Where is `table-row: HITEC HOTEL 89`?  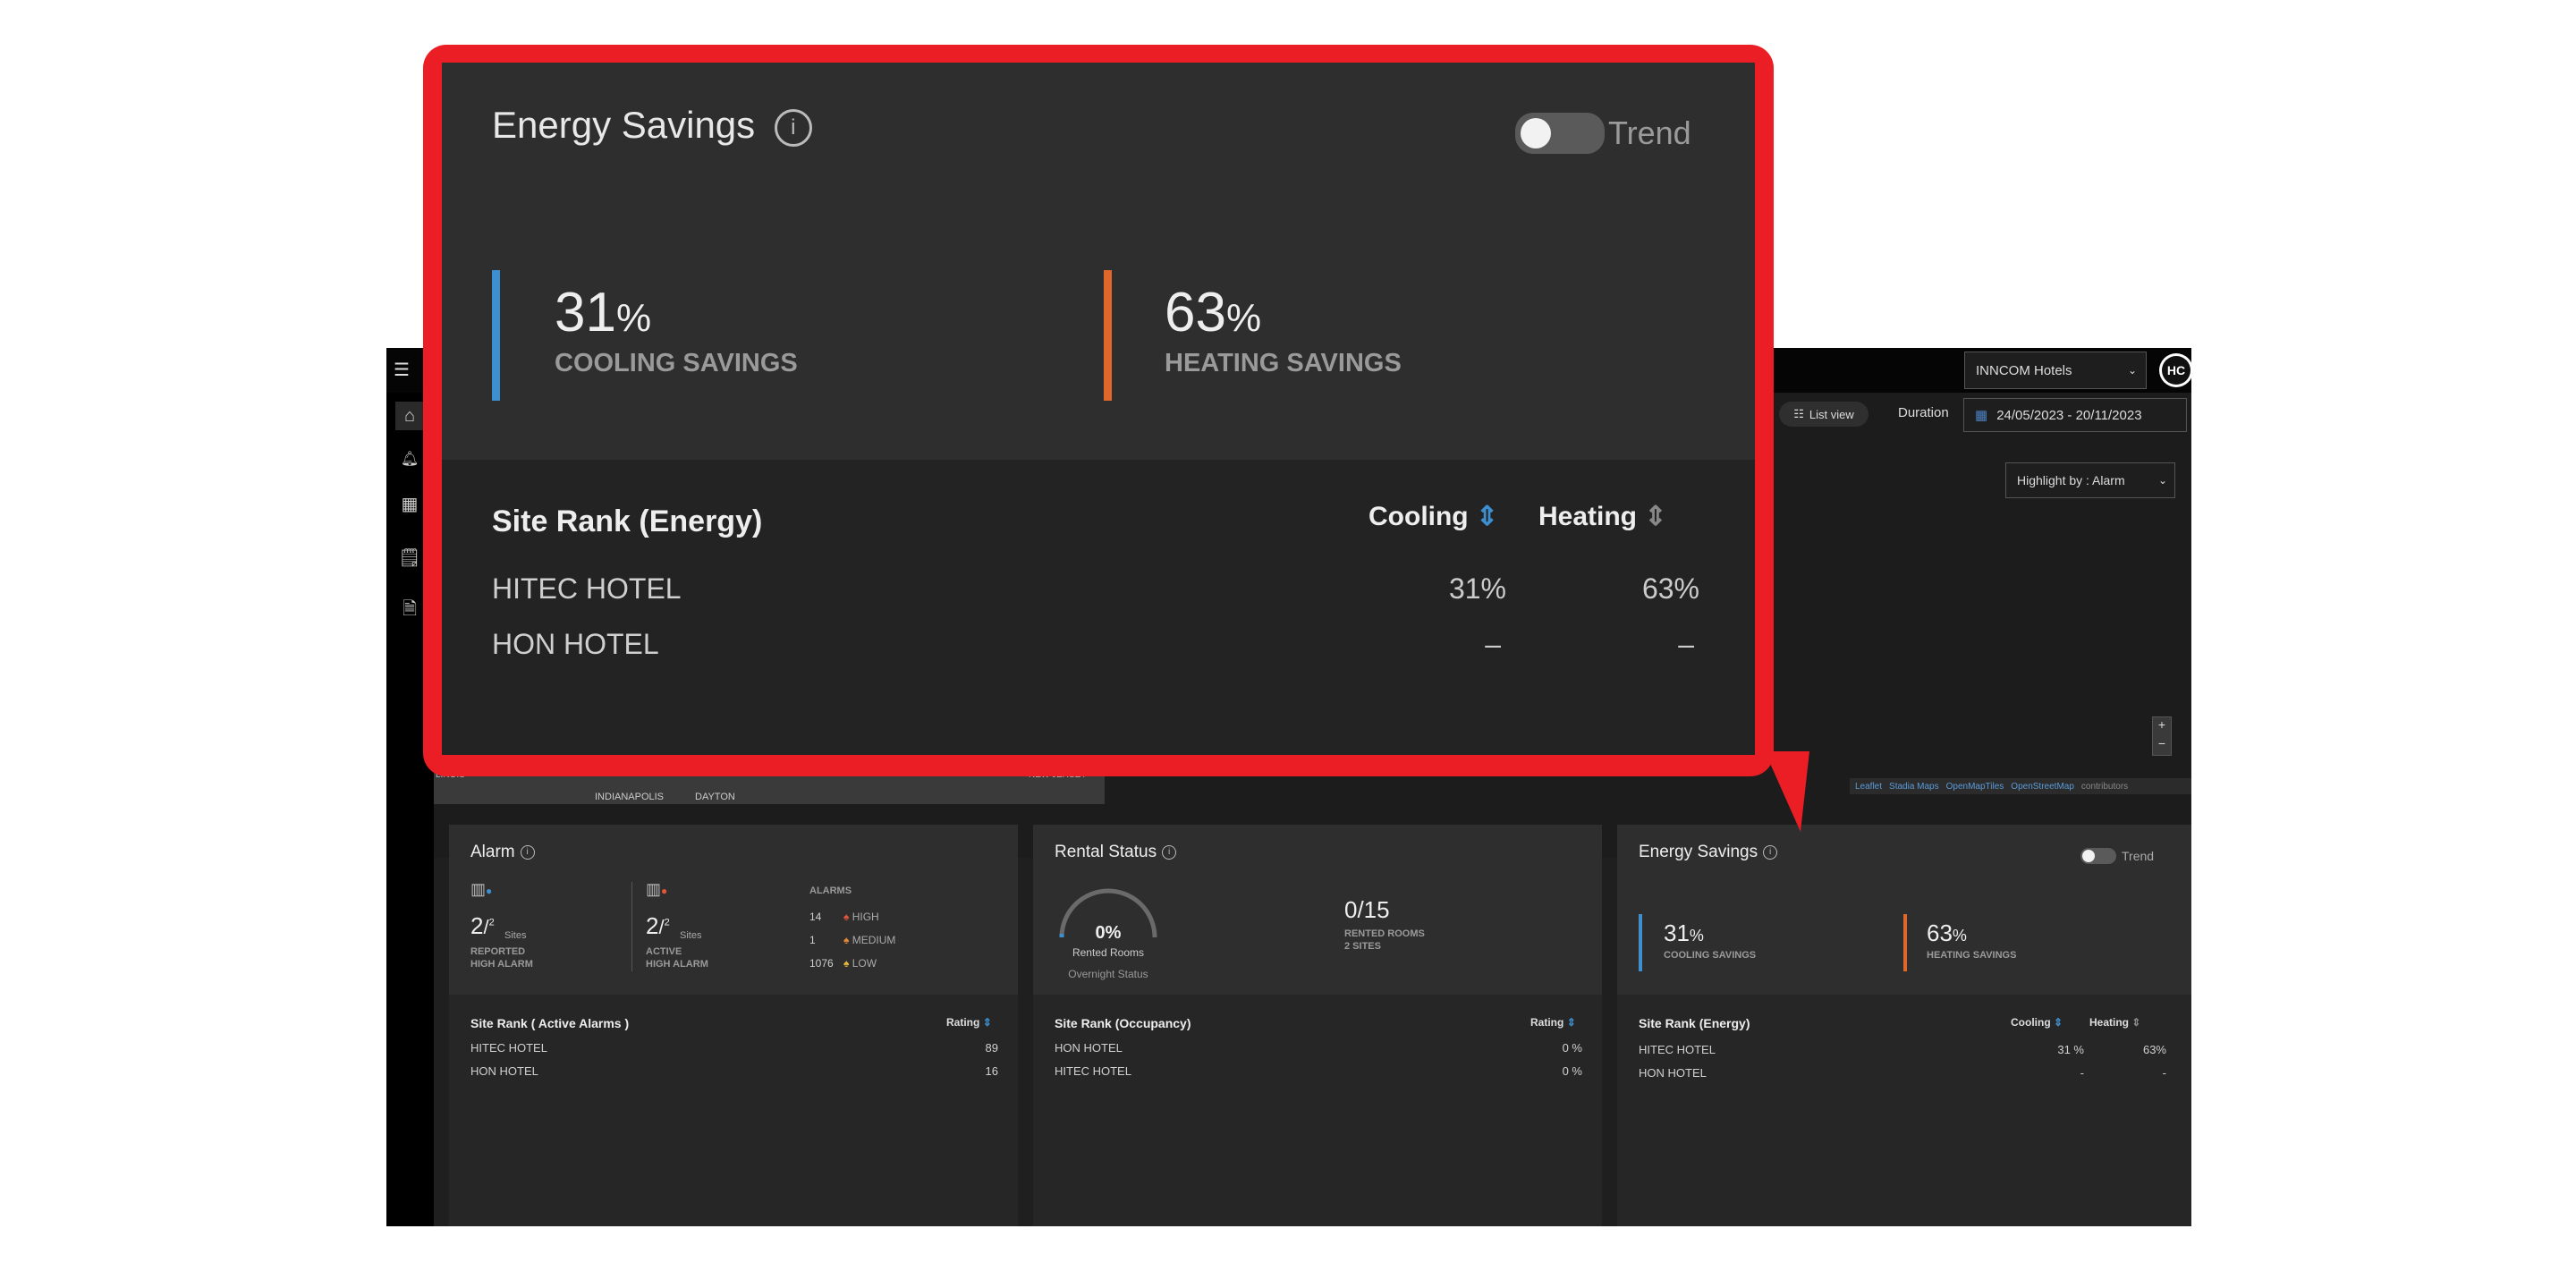 table-row: HITEC HOTEL 89 is located at coordinates (734, 1048).